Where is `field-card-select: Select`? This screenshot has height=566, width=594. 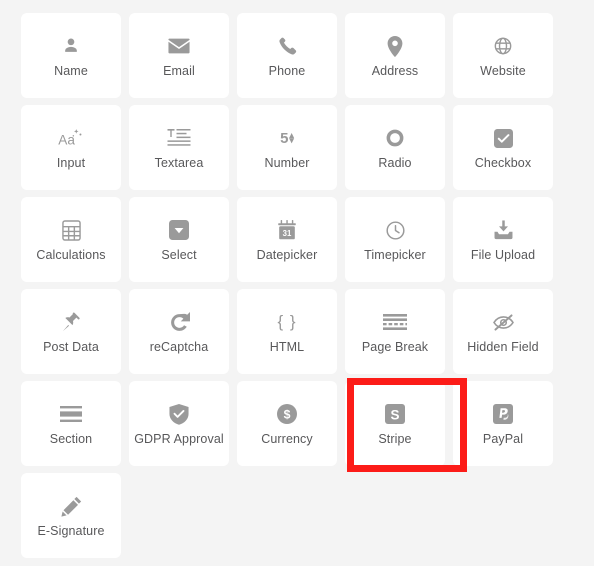
field-card-select: Select is located at coordinates (179, 239).